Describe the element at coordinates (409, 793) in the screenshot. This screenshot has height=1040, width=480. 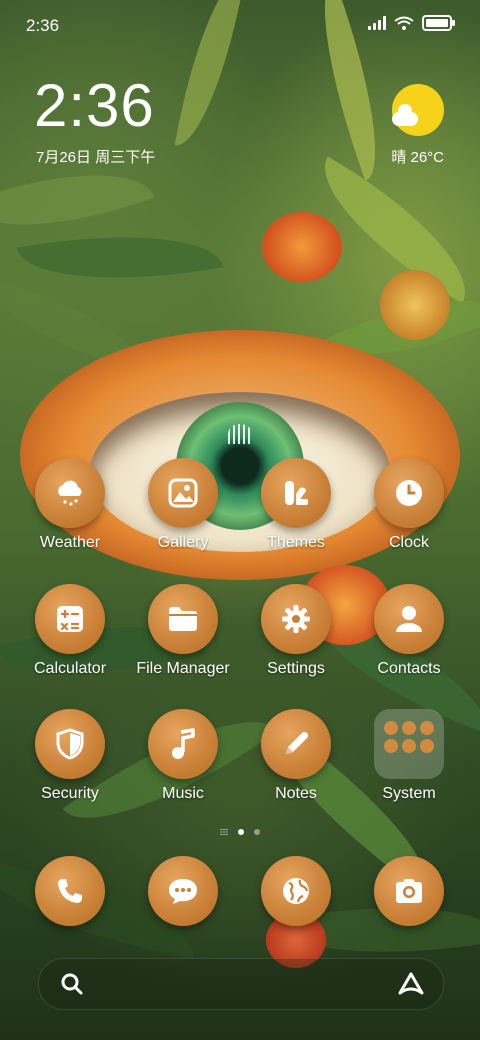
I see `app-label: System` at that location.